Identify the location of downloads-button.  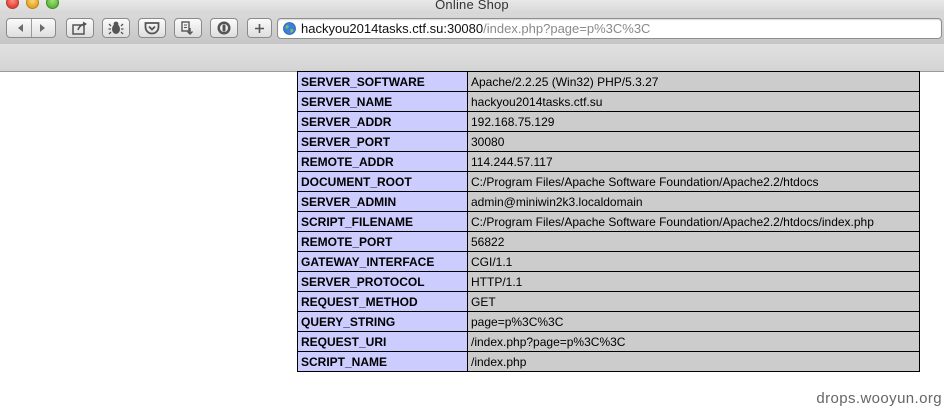
(188, 28).